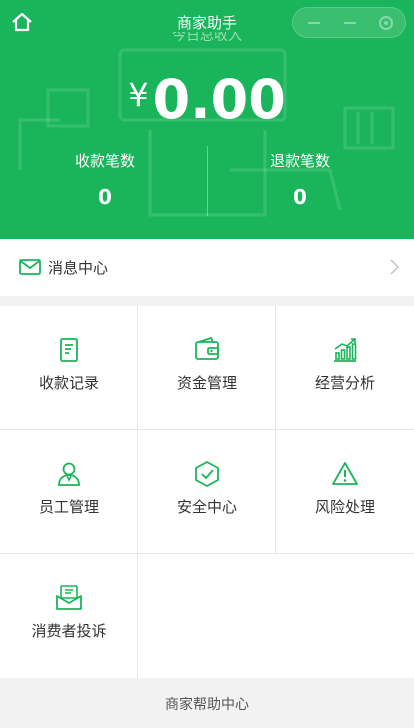 The image size is (414, 728). What do you see at coordinates (69, 631) in the screenshot?
I see `menu-item-label: 消费者投诉` at bounding box center [69, 631].